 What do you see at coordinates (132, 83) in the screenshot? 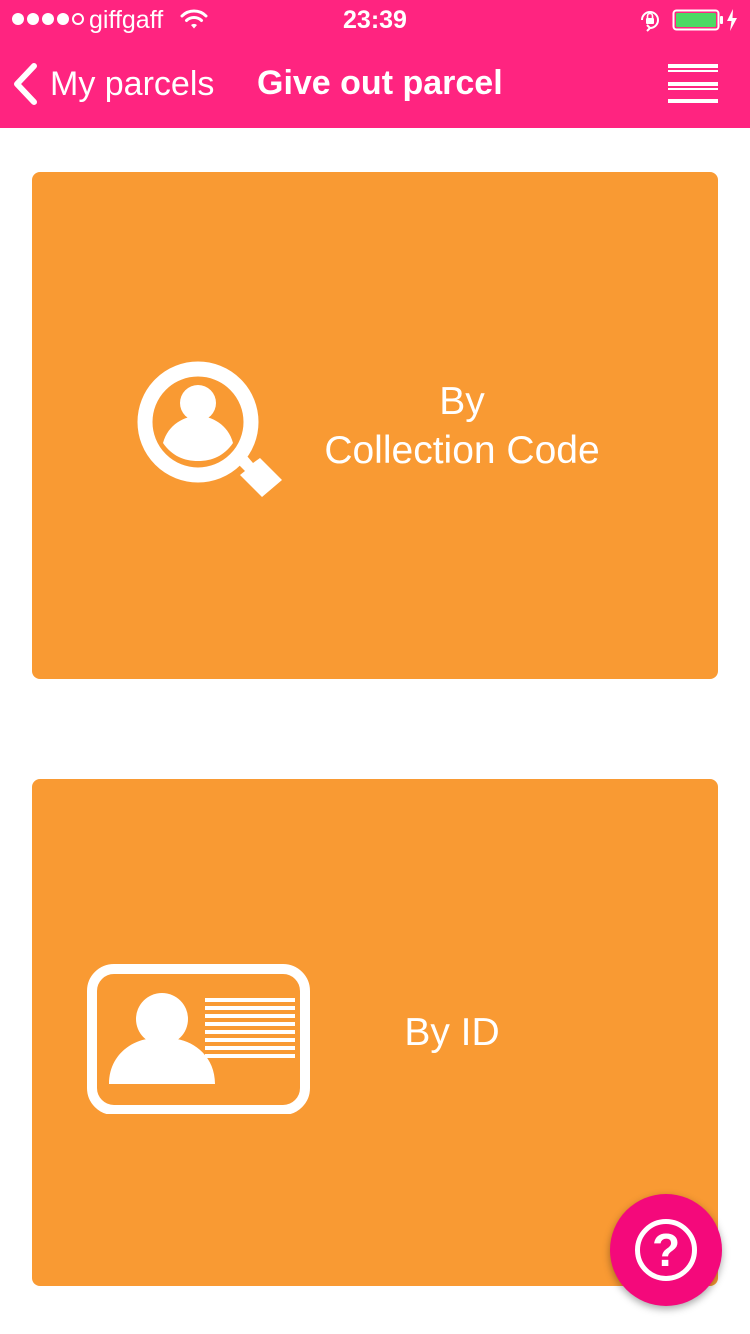
I see `back-label: My parcels` at bounding box center [132, 83].